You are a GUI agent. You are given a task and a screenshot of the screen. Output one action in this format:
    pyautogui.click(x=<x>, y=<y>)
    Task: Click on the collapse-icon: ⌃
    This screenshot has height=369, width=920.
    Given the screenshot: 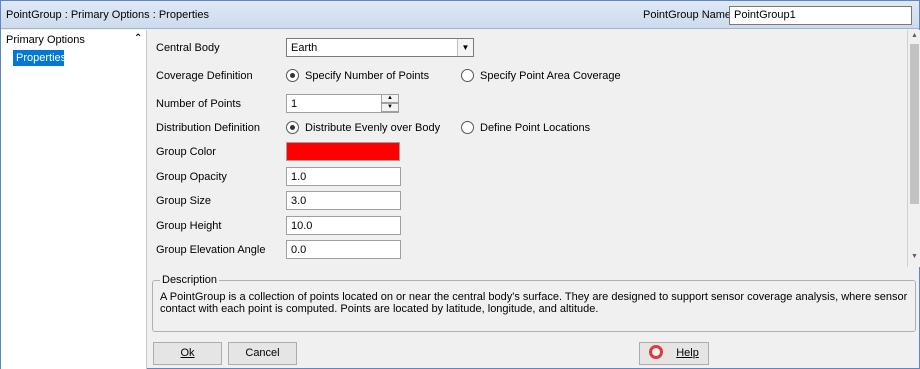 What is the action you would take?
    pyautogui.click(x=138, y=38)
    